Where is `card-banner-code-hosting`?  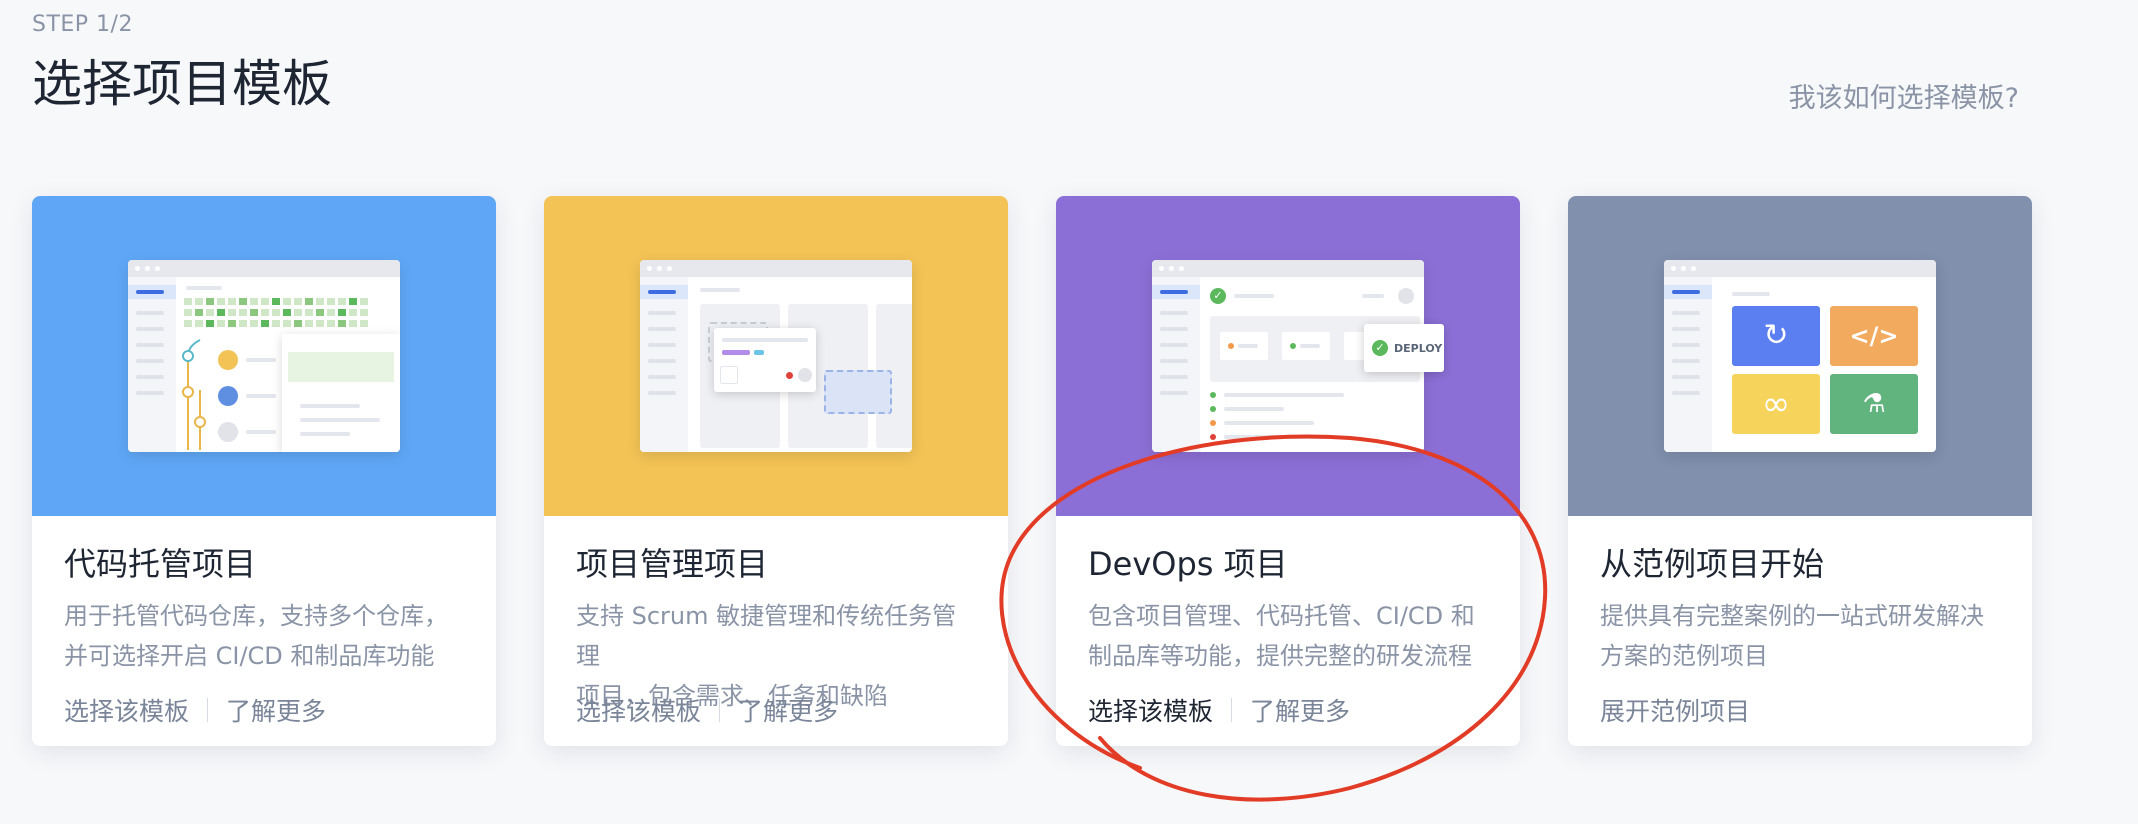
card-banner-code-hosting is located at coordinates (264, 356).